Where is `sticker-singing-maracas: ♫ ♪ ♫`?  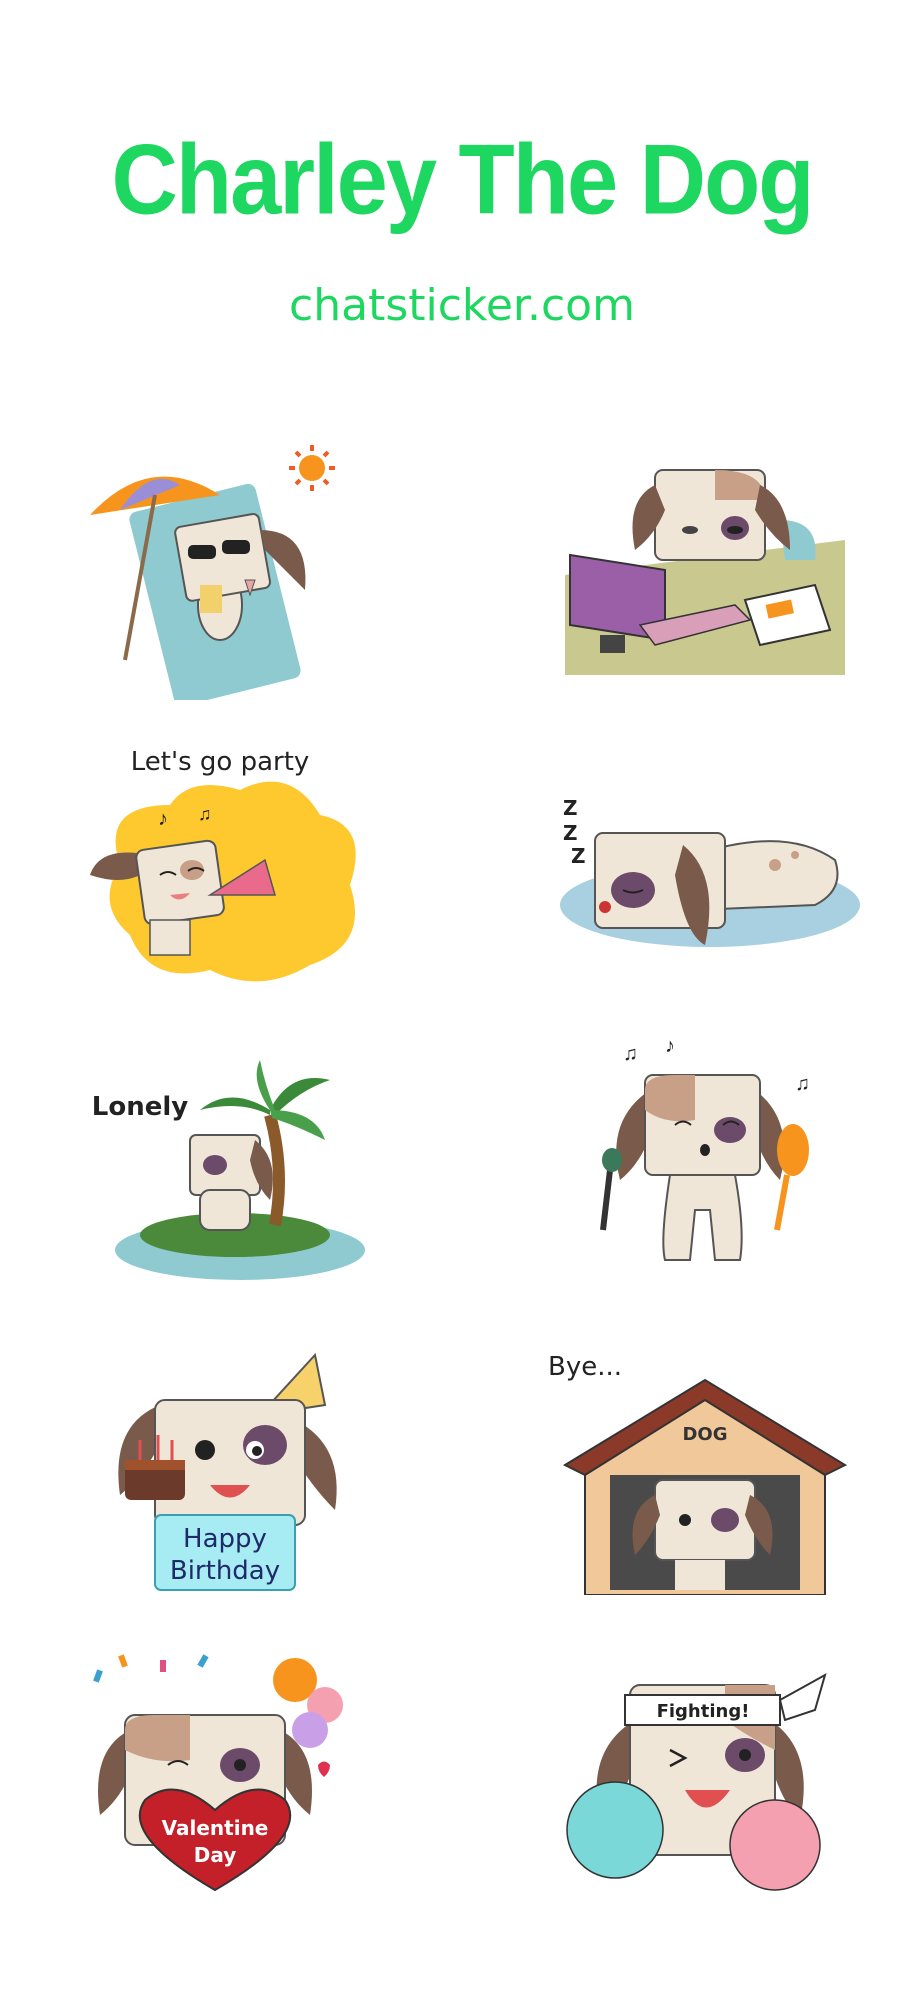
sticker-singing-maracas: ♫ ♪ ♫ is located at coordinates (705, 1160).